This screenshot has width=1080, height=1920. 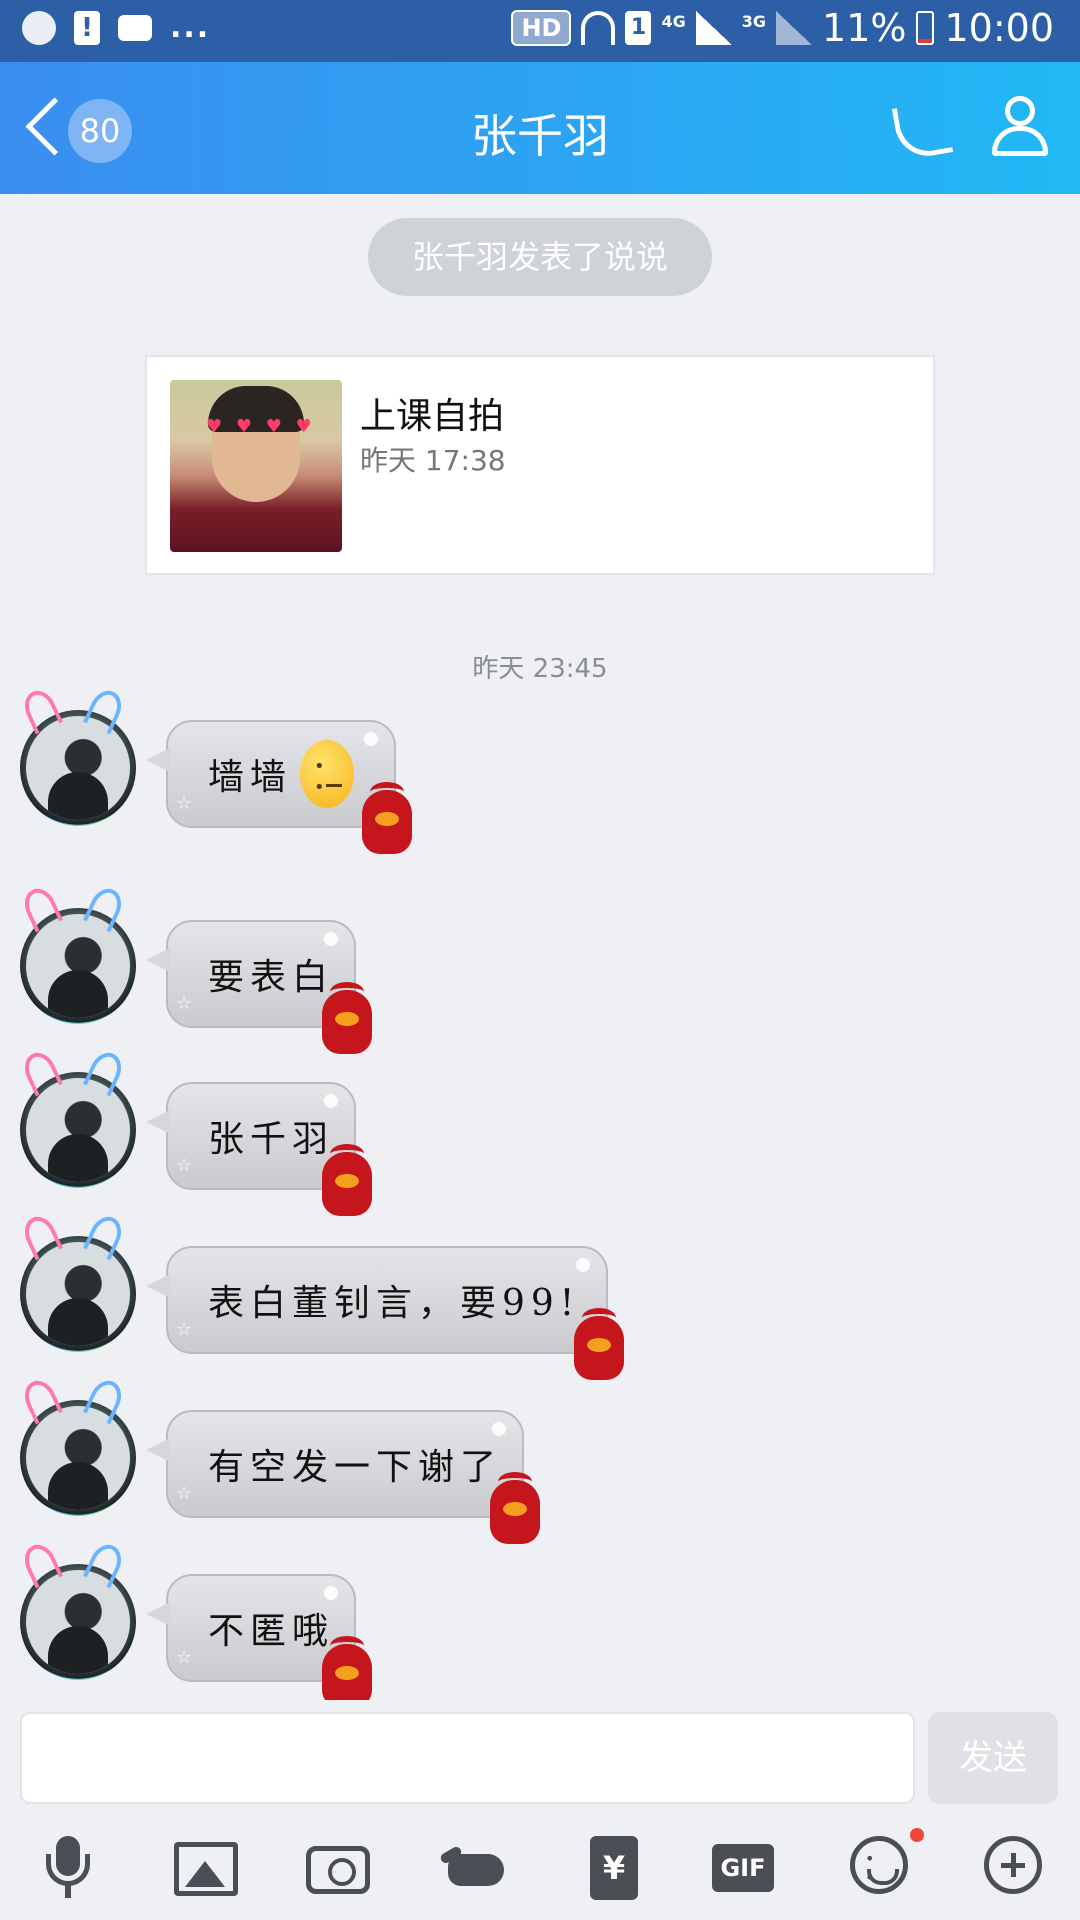 I want to click on message-row: 表白董钊言，要99! ☆, so click(x=540, y=1295).